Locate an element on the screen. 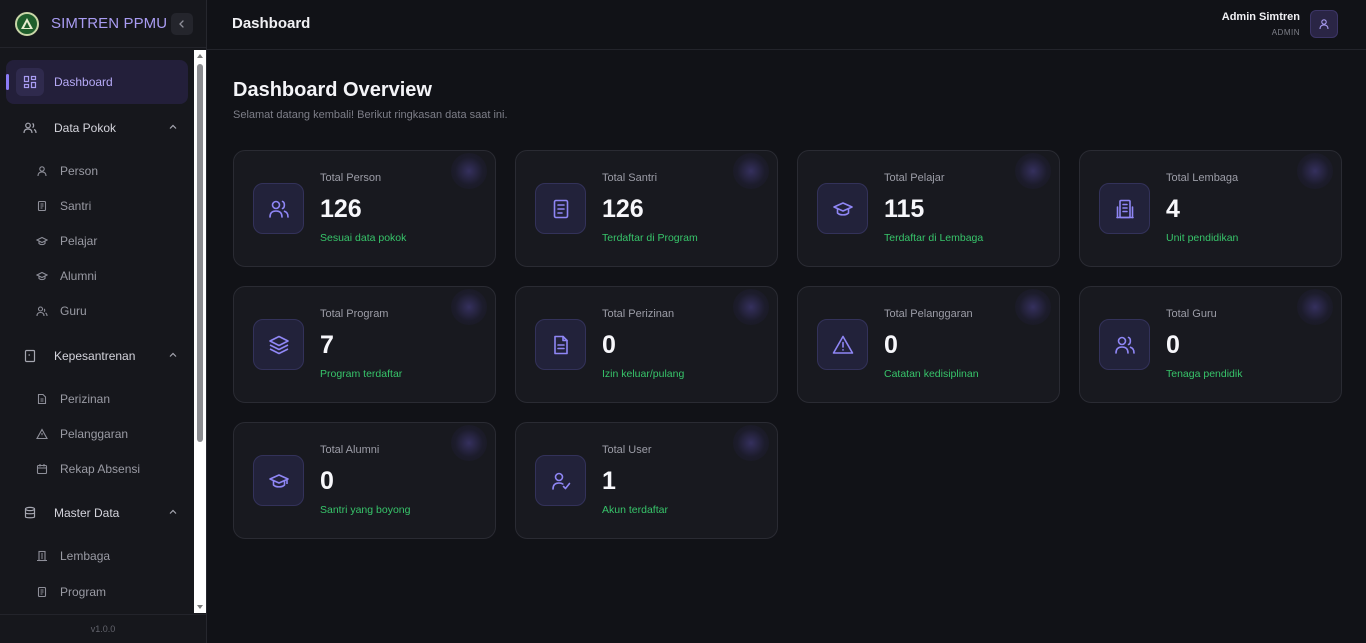 The width and height of the screenshot is (1366, 643). card-note: Izin keluar/pulang is located at coordinates (643, 374).